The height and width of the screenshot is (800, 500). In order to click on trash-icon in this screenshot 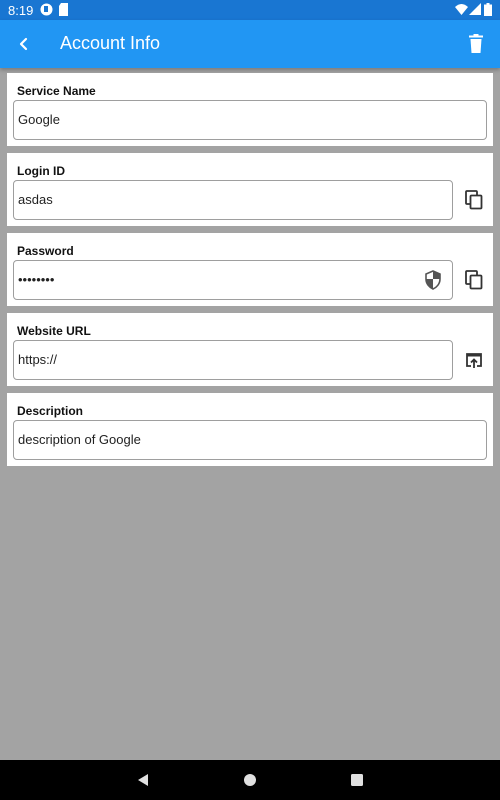, I will do `click(476, 44)`.